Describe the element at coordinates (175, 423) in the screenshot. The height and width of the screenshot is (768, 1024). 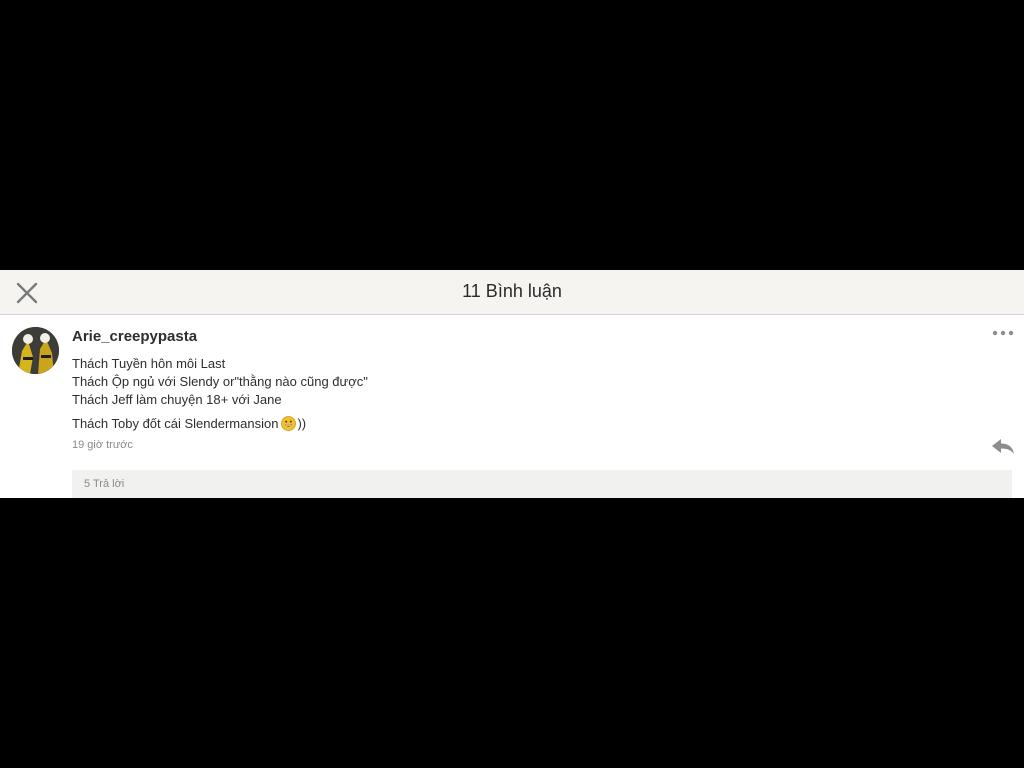
I see `comment-line: Thách Toby đốt cái Slendermansion` at that location.